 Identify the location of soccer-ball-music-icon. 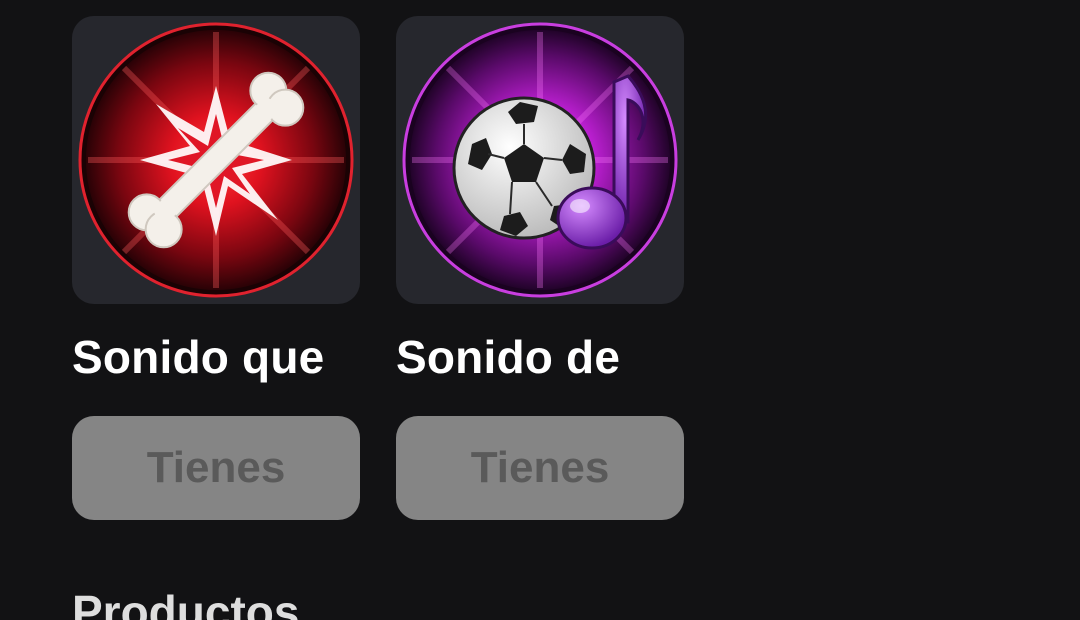
(540, 160).